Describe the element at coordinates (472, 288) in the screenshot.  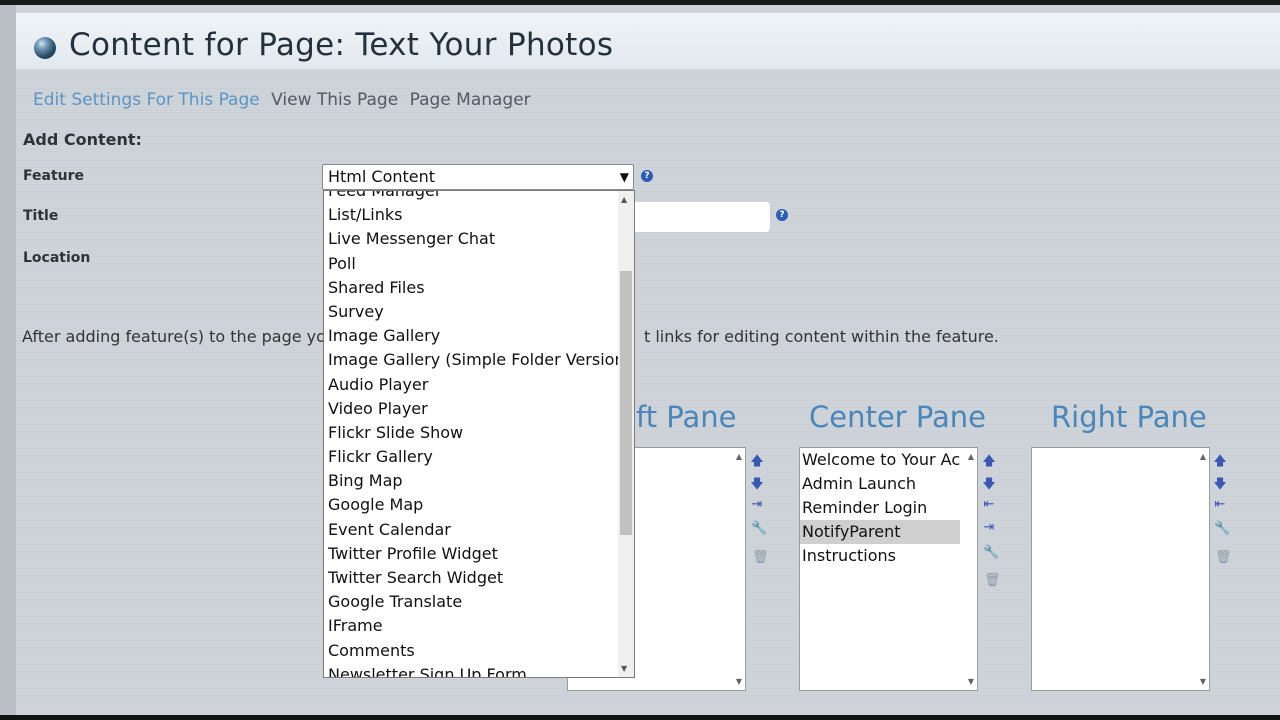
I see `dropdown-option: Shared Files` at that location.